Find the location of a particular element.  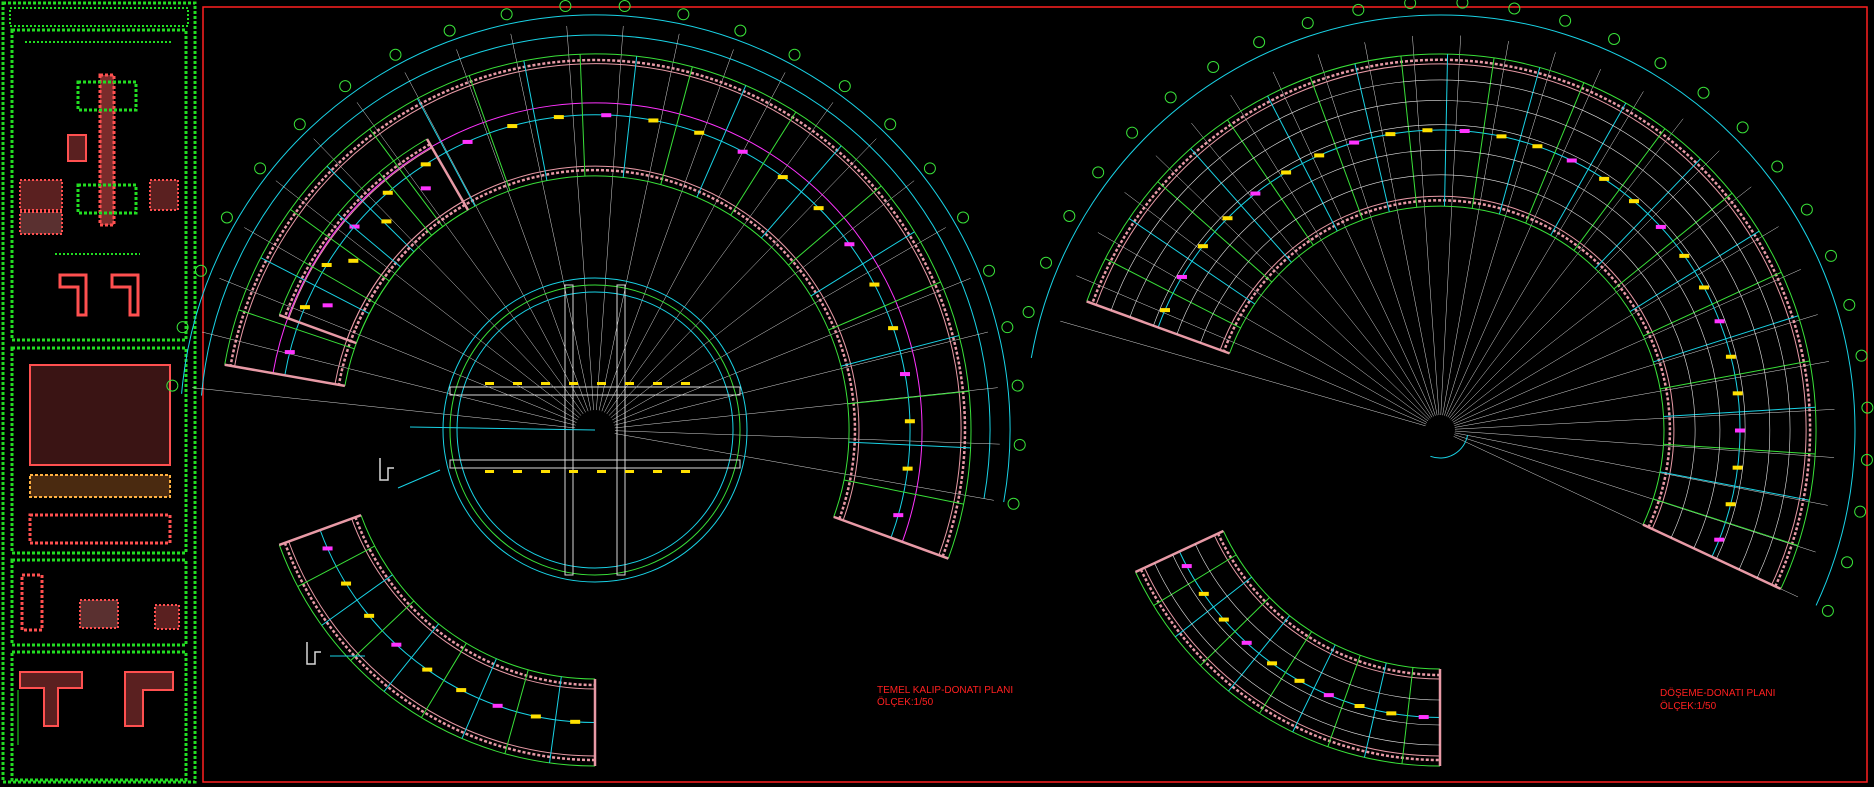

foundation-plan-title: TEMEL KALIP-DONATI PLANI is located at coordinates (945, 690).